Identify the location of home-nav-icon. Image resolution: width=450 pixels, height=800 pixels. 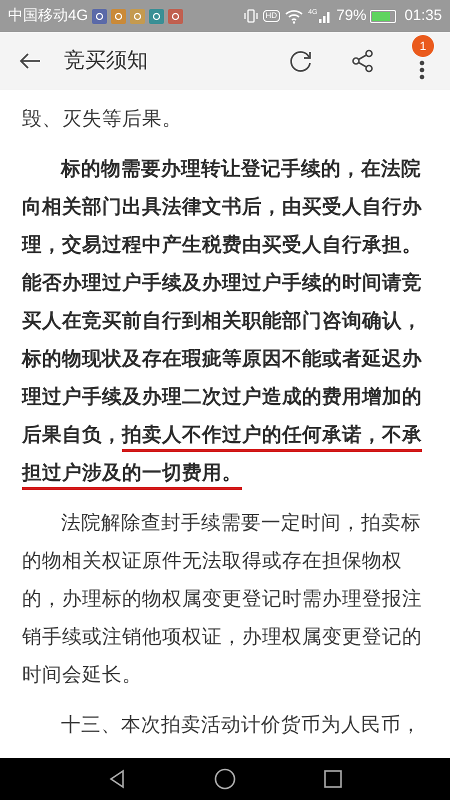
(225, 779).